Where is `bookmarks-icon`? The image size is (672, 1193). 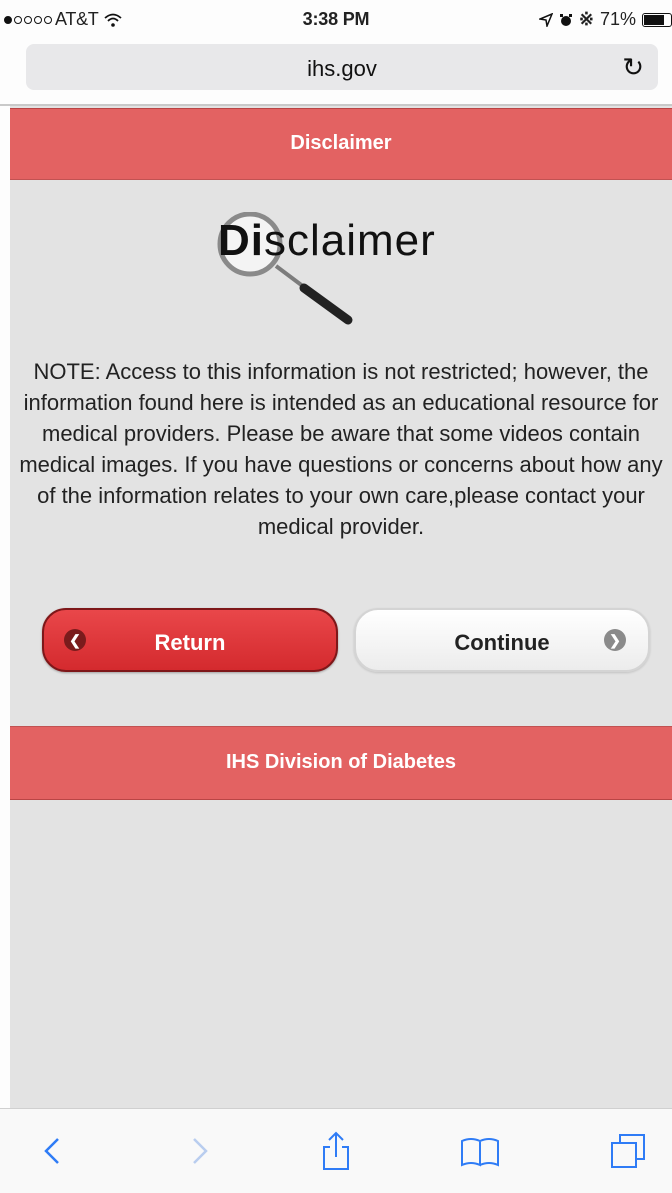
bookmarks-icon is located at coordinates (480, 1151).